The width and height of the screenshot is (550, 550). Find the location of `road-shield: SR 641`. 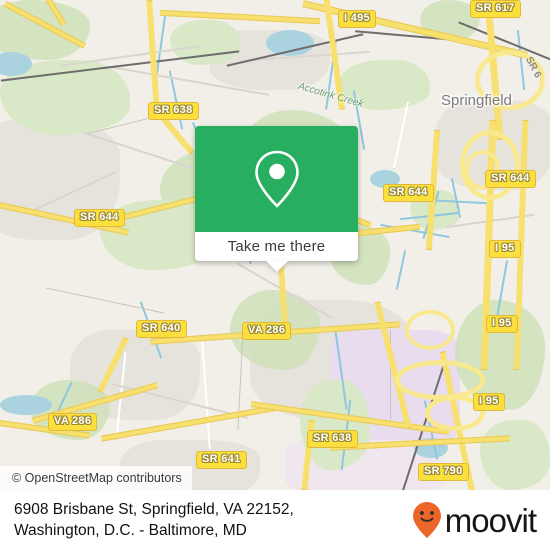

road-shield: SR 641 is located at coordinates (221, 460).